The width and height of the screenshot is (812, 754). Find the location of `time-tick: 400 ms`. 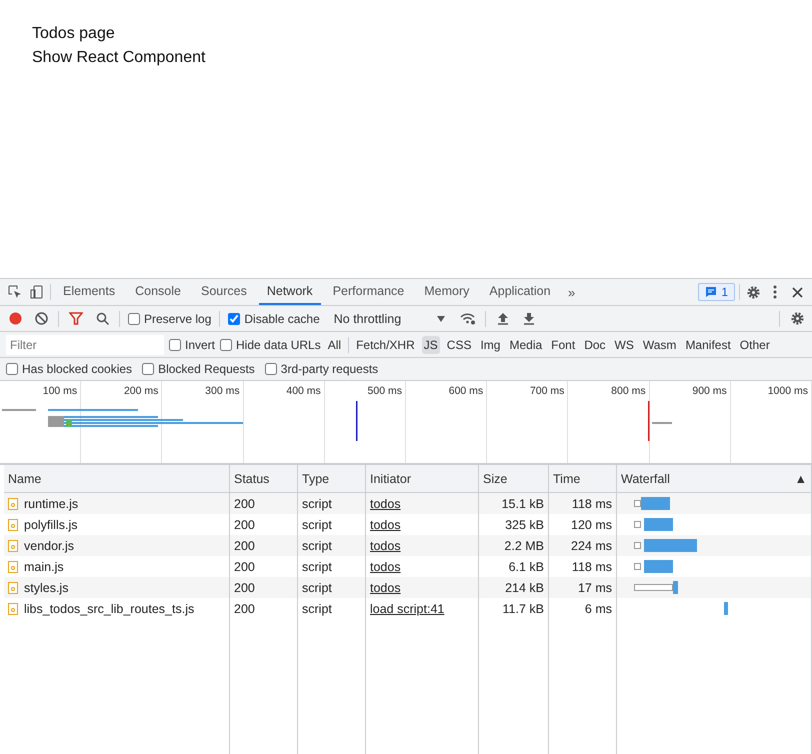

time-tick: 400 ms is located at coordinates (303, 392).